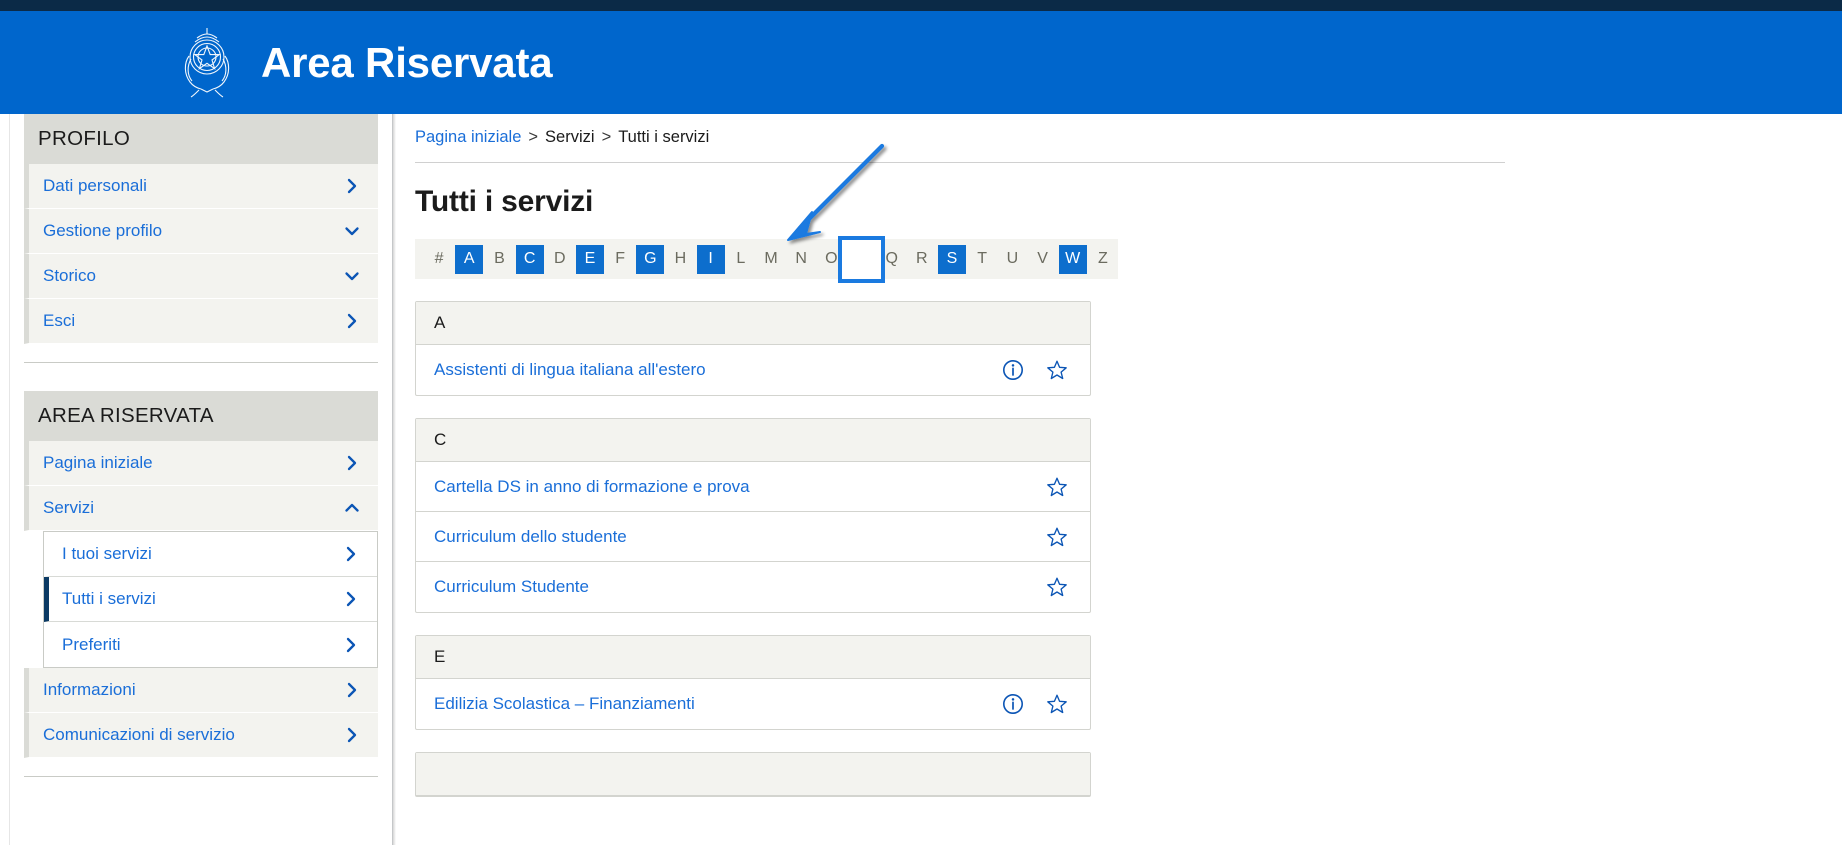 The image size is (1842, 845). I want to click on breadcrumb-rule, so click(960, 162).